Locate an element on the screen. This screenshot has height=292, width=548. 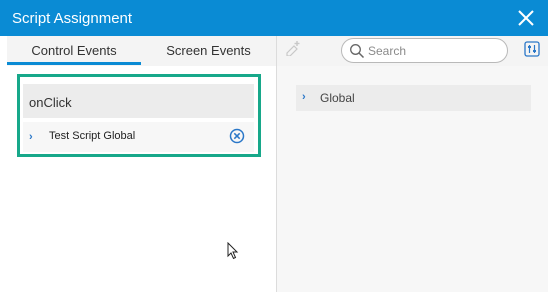
event-header: onClick is located at coordinates (138, 101).